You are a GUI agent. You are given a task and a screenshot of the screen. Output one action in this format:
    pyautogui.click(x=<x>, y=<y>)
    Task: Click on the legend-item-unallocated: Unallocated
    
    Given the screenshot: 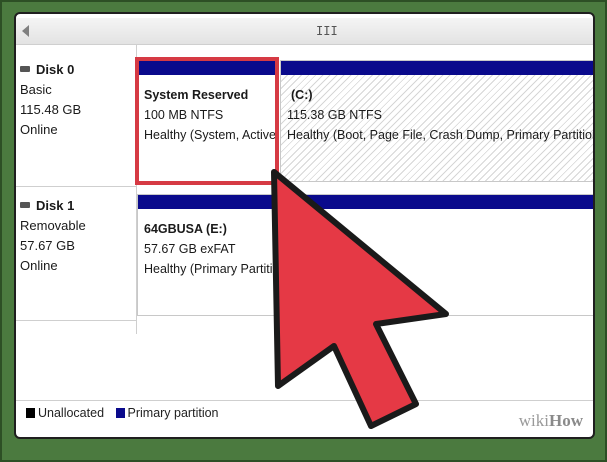 What is the action you would take?
    pyautogui.click(x=65, y=413)
    